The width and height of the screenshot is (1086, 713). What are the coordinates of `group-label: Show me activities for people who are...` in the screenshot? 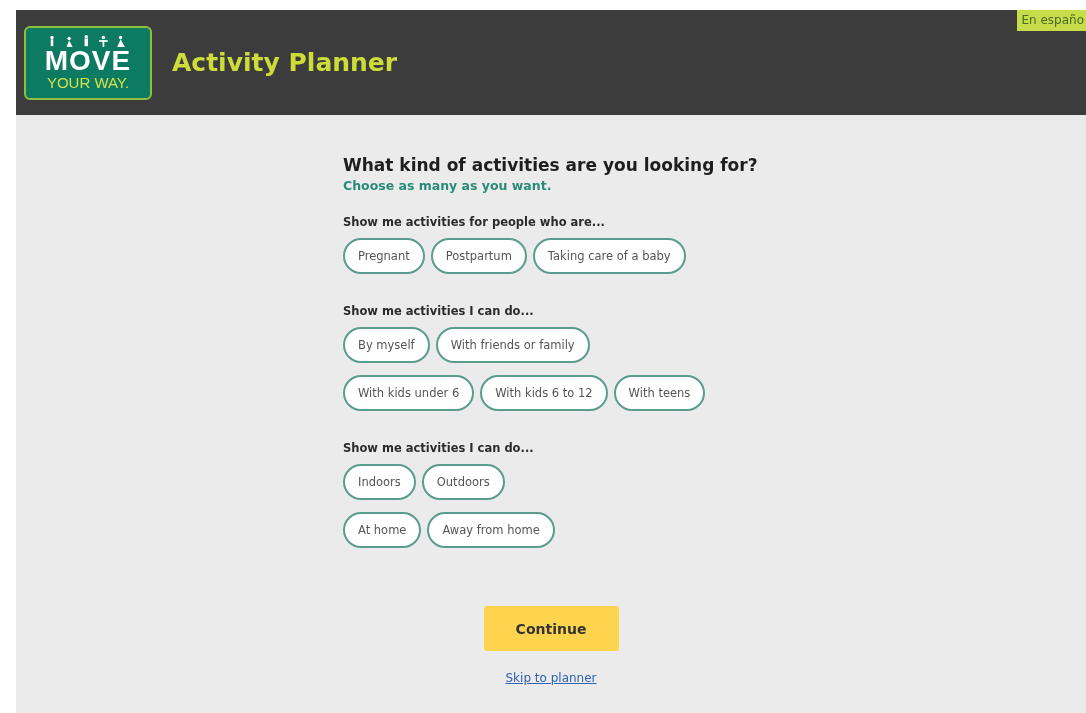 It's located at (474, 222).